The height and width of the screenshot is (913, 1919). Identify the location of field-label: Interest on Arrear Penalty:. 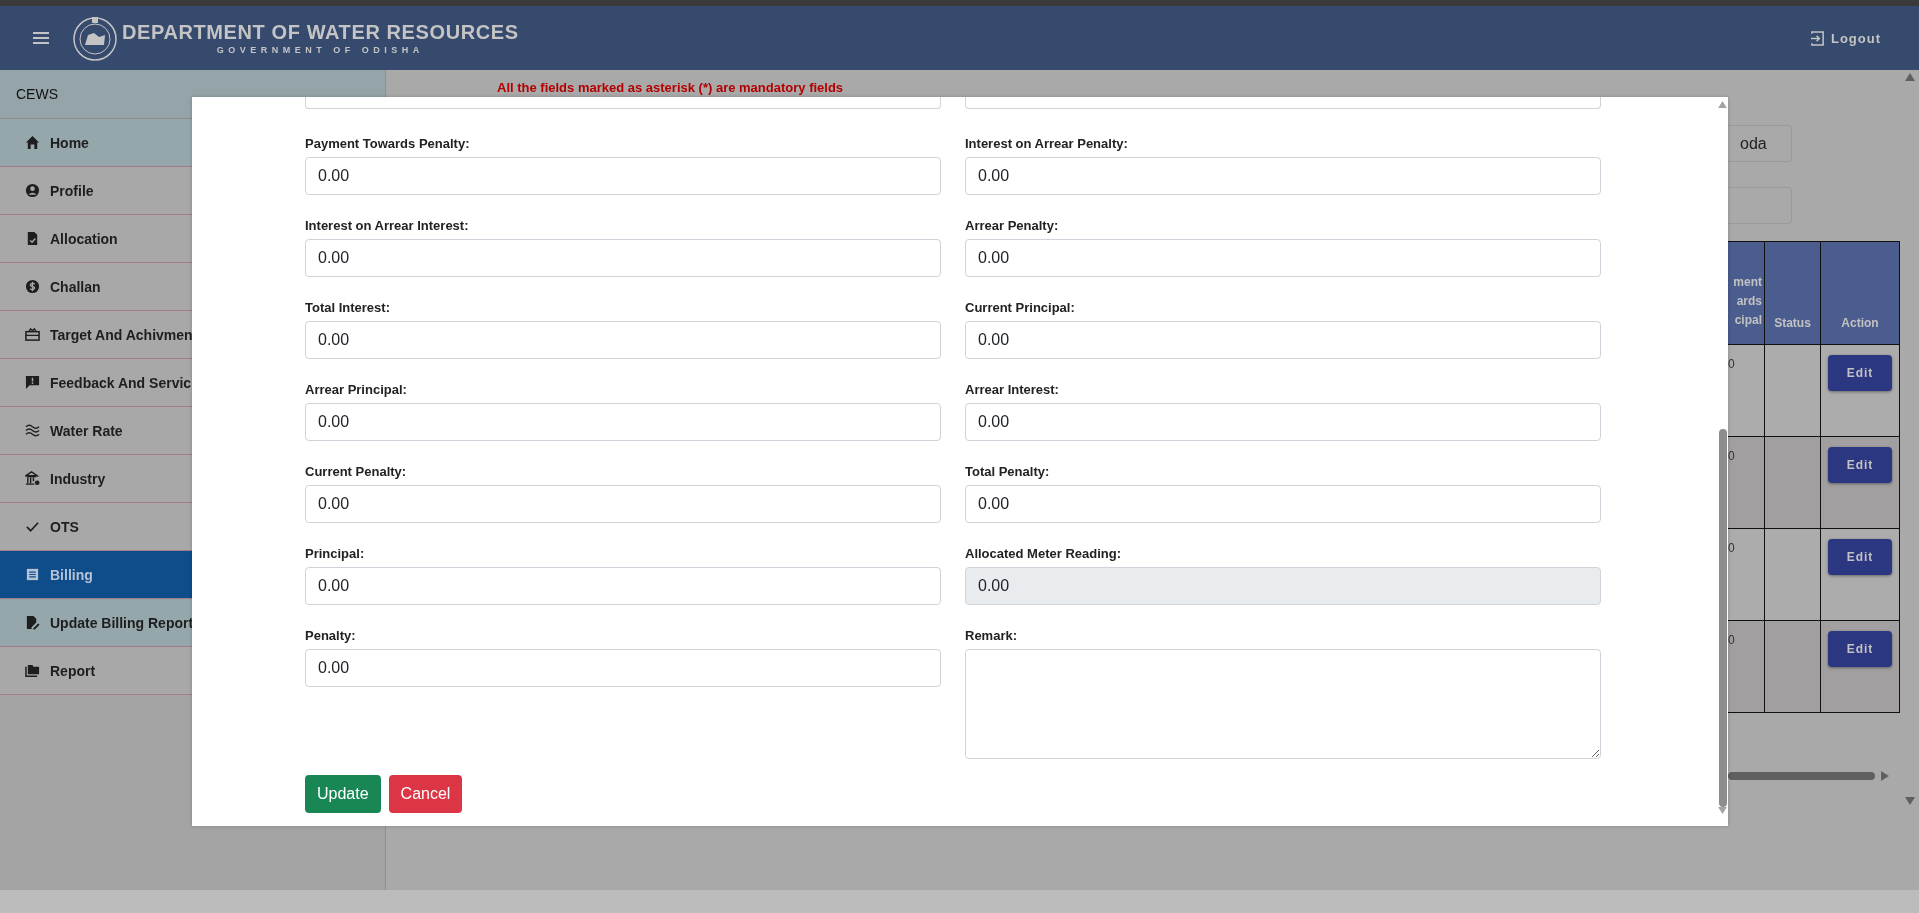
(1047, 144).